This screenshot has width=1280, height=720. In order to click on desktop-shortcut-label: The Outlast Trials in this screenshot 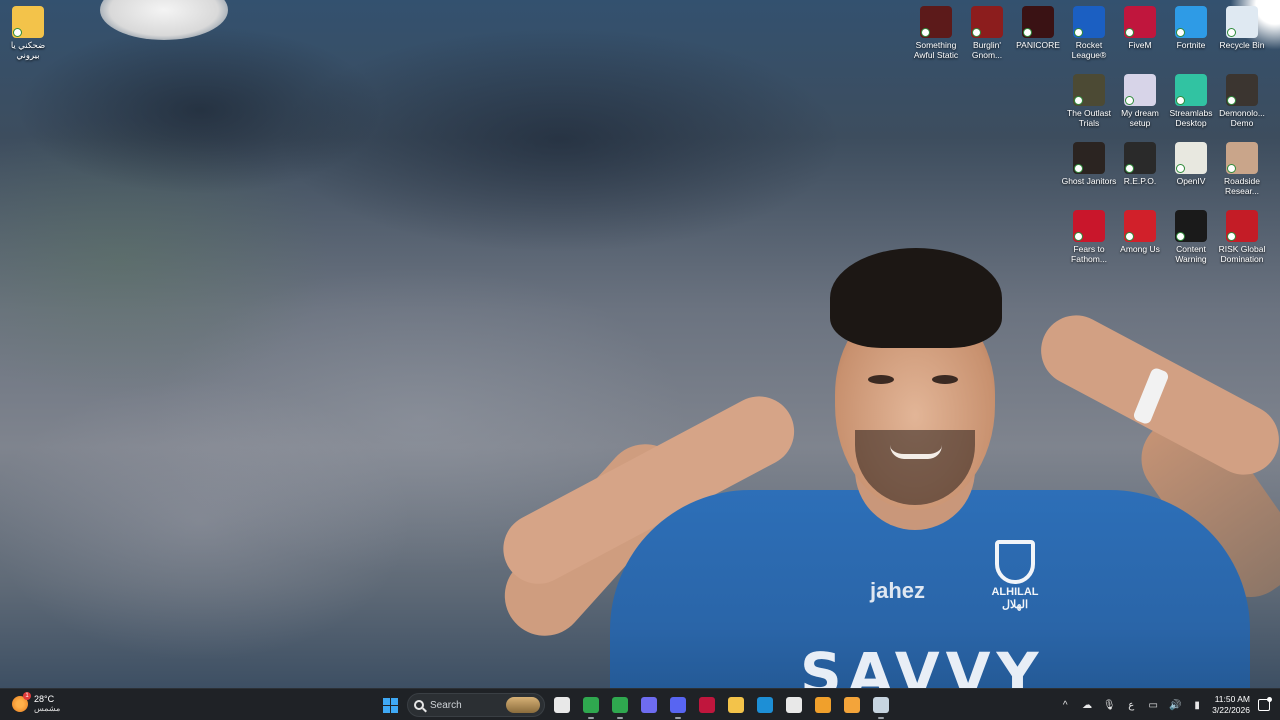, I will do `click(1089, 118)`.